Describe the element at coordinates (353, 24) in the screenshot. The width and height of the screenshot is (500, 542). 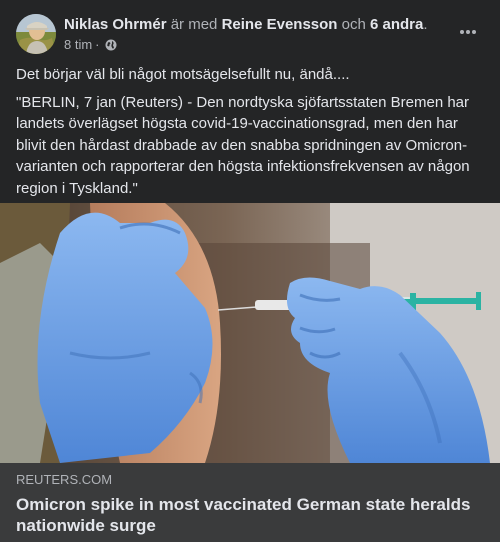
I see `and-text: och` at that location.